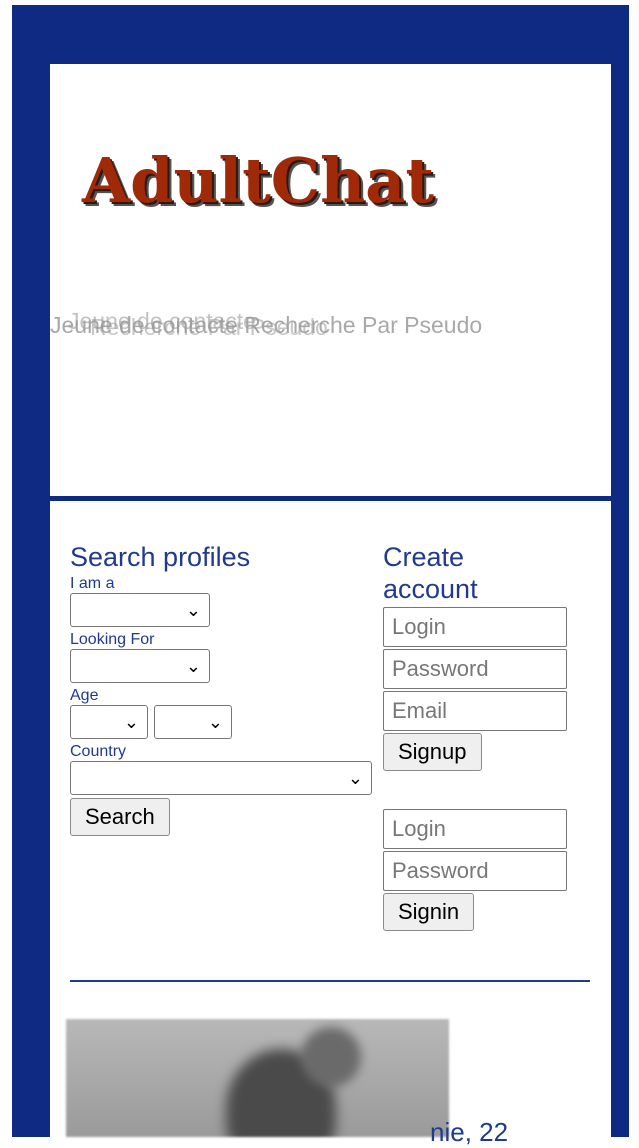 The width and height of the screenshot is (639, 1148). What do you see at coordinates (432, 752) in the screenshot?
I see `signup-button: Signup` at bounding box center [432, 752].